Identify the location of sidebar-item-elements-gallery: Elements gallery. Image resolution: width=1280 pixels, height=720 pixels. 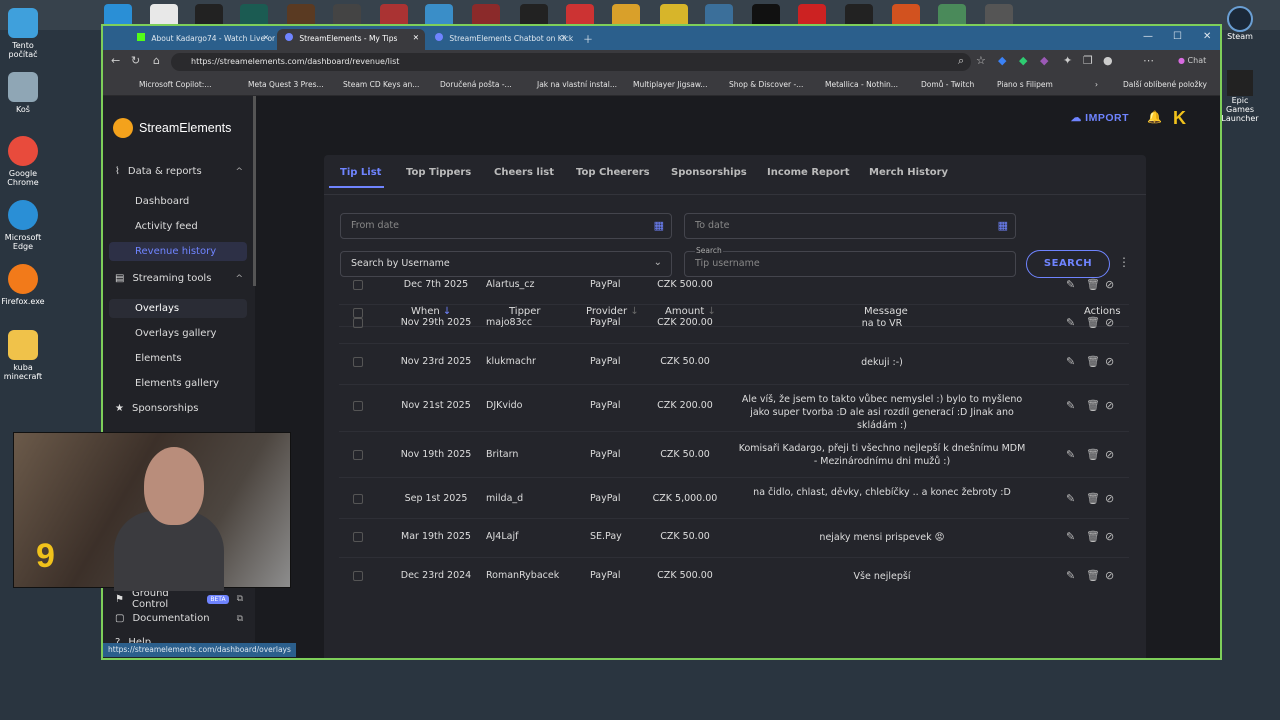
(178, 383).